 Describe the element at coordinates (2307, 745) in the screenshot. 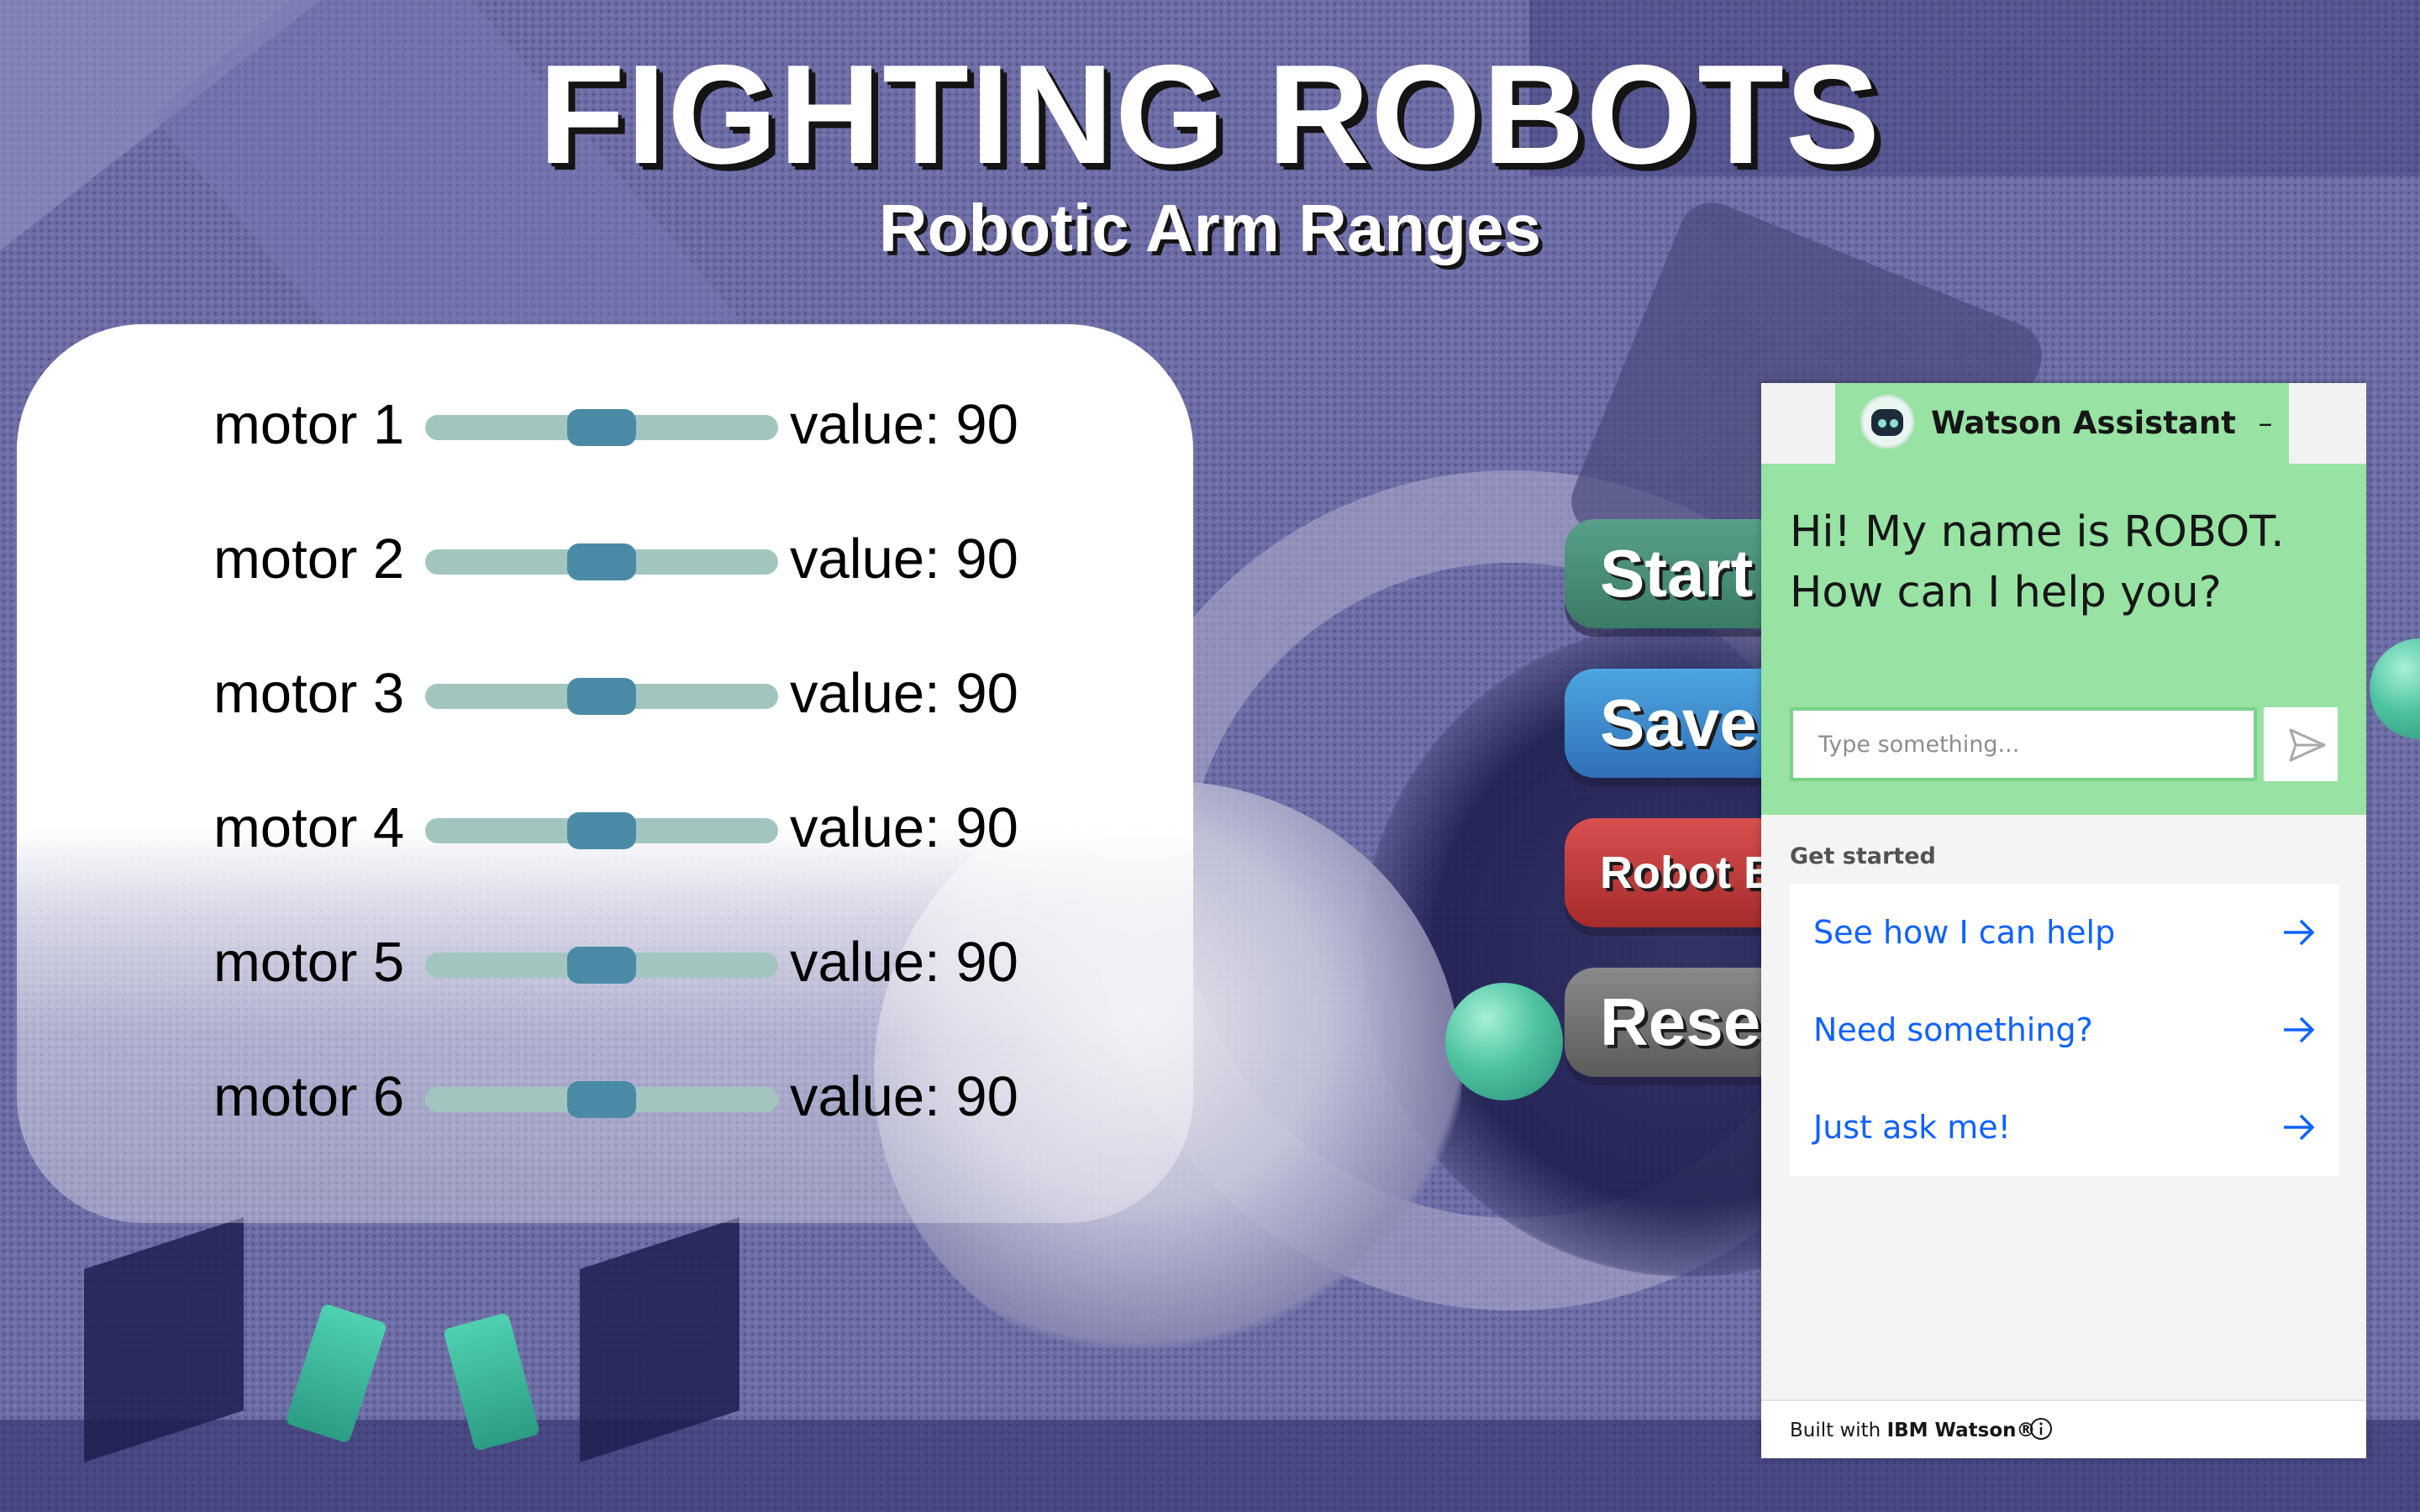

I see `send-icon` at that location.